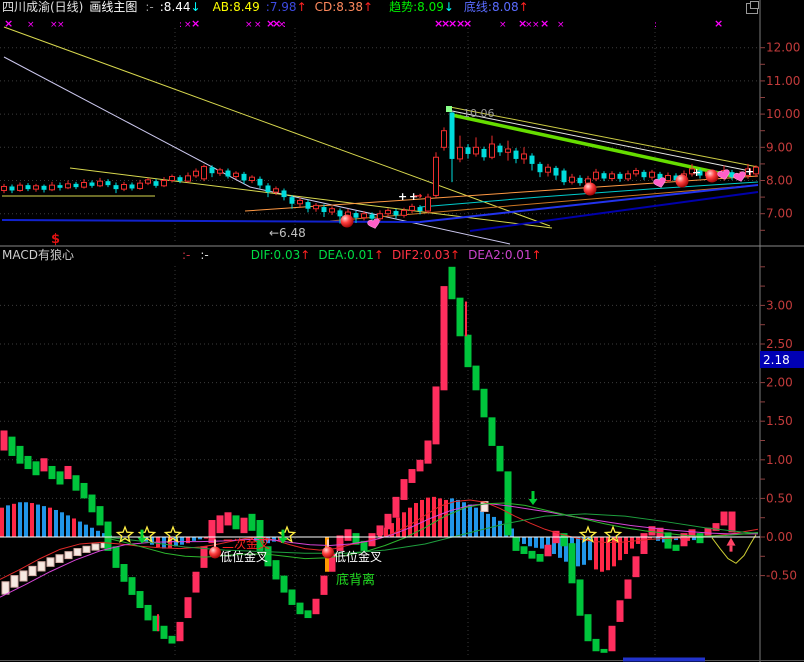  Describe the element at coordinates (55, 239) in the screenshot. I see `chart-annotation-label: $` at that location.